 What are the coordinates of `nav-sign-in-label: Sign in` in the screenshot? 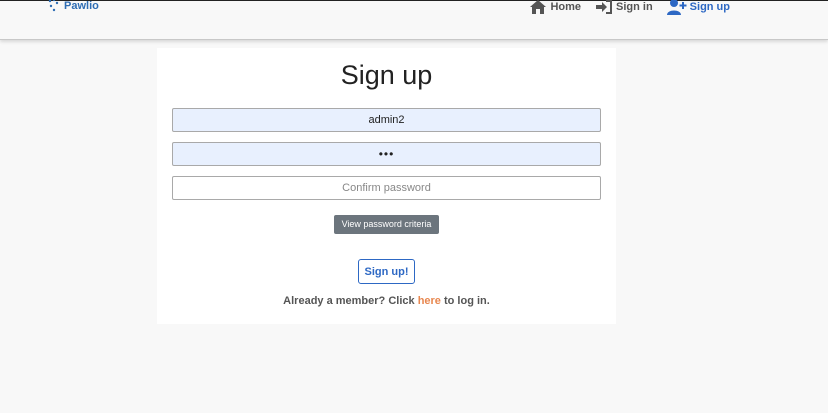 It's located at (634, 7).